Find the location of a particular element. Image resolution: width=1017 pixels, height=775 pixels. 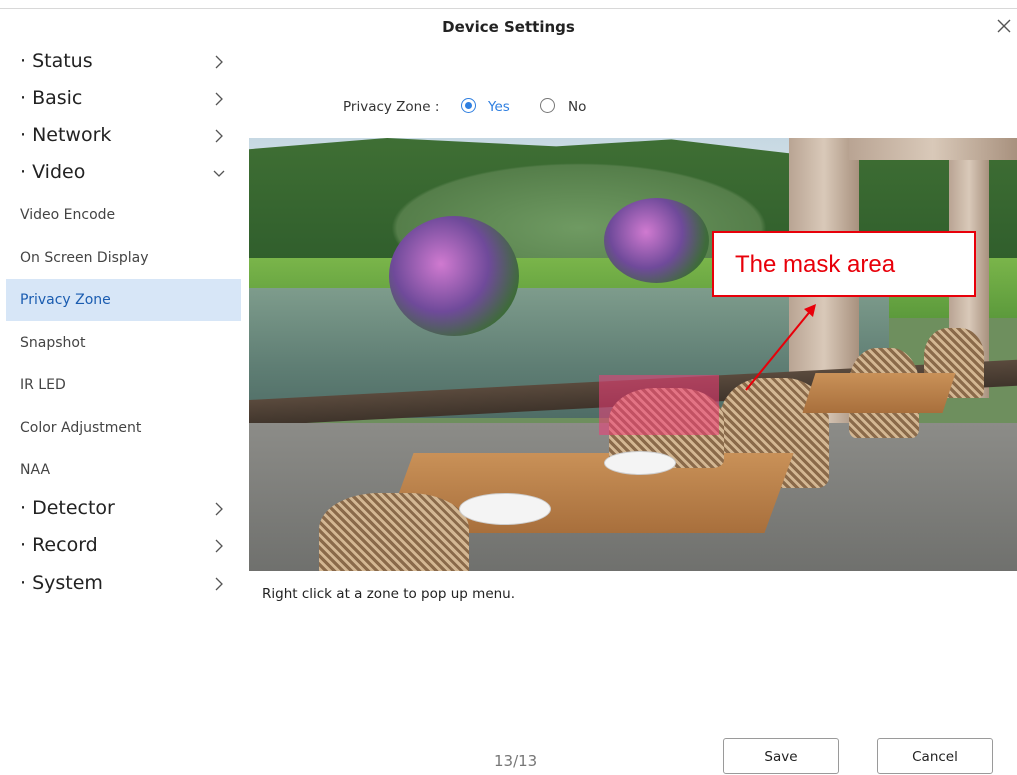

title-bar: Device Settings is located at coordinates (508, 26).